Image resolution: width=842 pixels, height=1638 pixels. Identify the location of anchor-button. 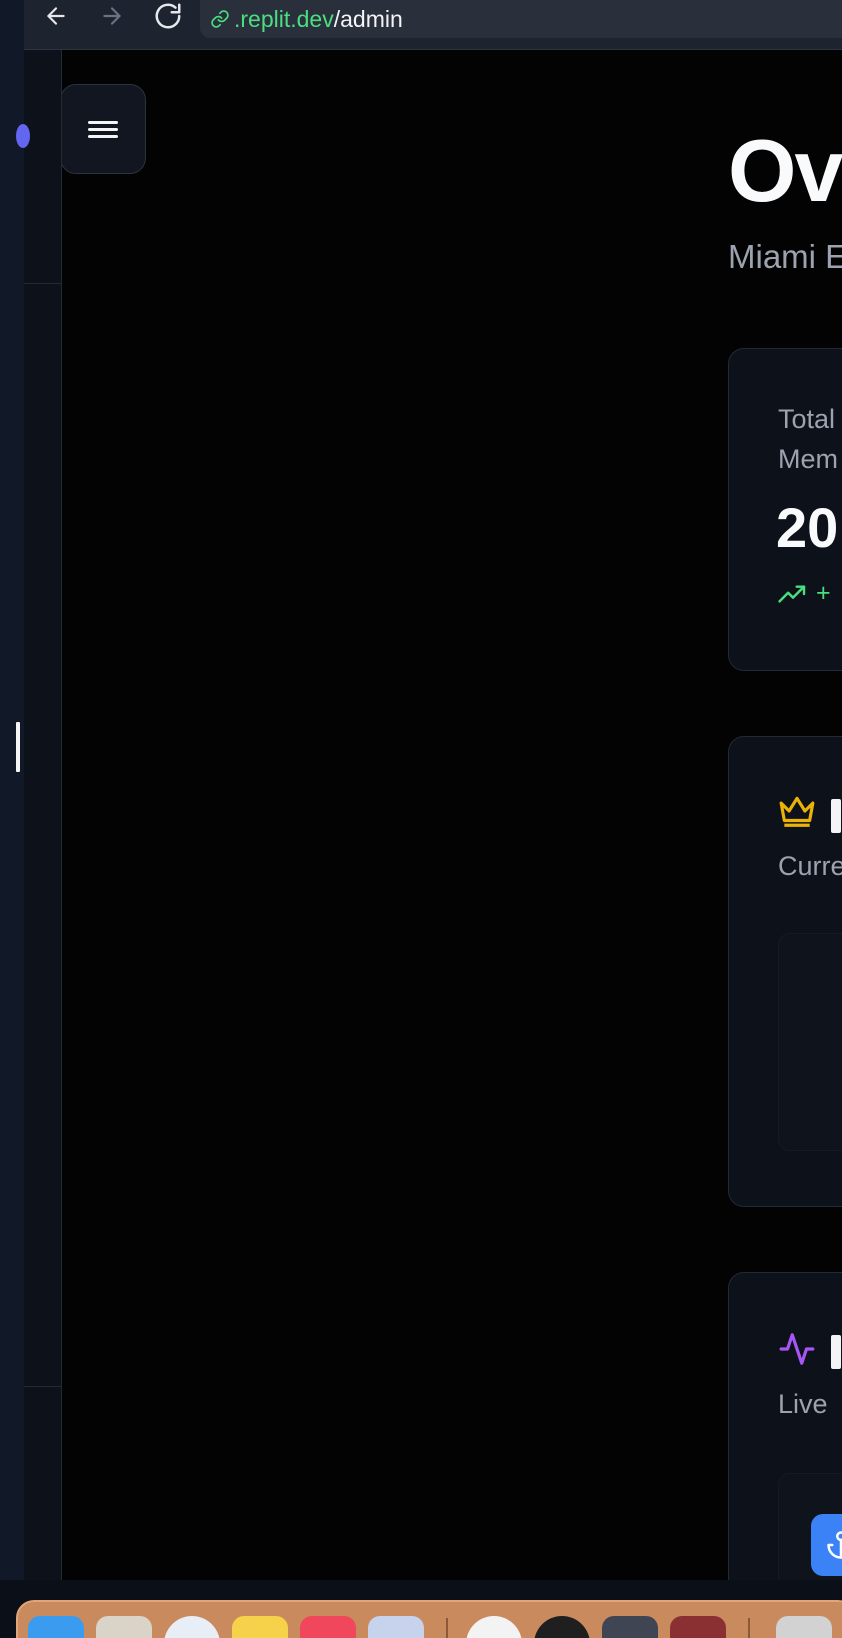
(826, 1545).